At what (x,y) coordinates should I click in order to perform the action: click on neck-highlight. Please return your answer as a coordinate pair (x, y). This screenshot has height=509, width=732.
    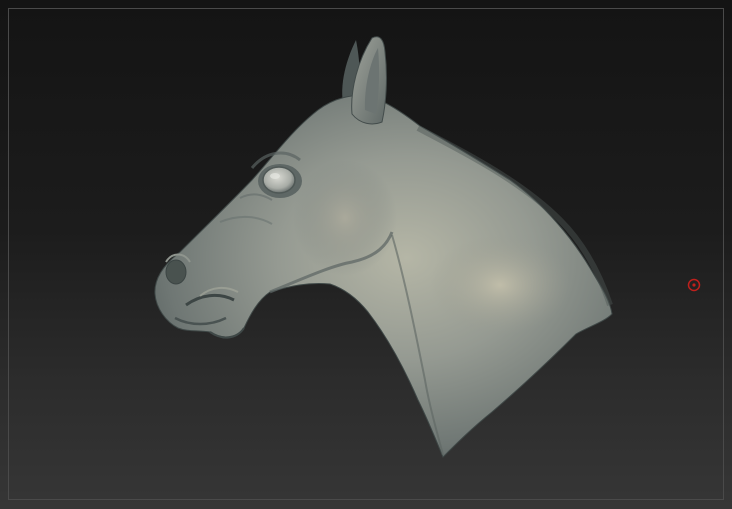
    Looking at the image, I should click on (500, 285).